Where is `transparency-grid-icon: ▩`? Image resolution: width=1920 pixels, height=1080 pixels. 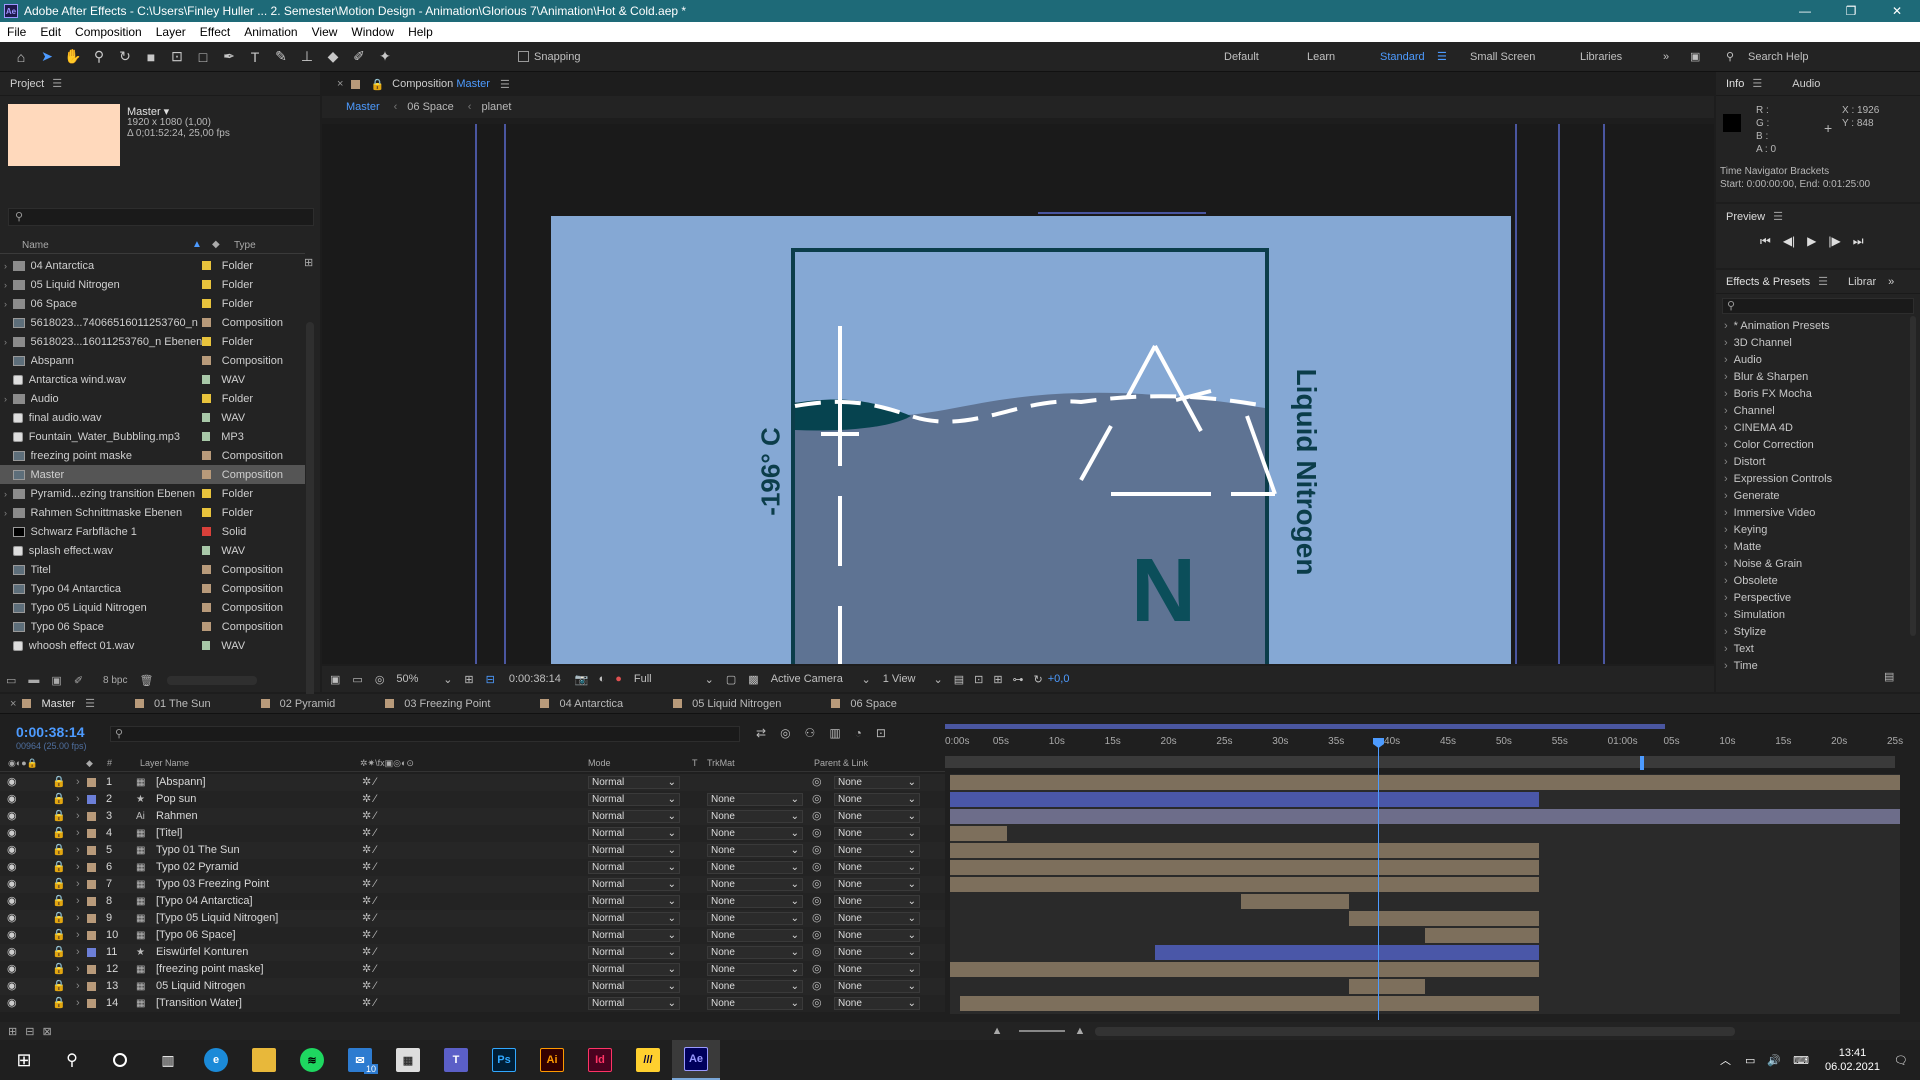
transparency-grid-icon: ▩ is located at coordinates (753, 679).